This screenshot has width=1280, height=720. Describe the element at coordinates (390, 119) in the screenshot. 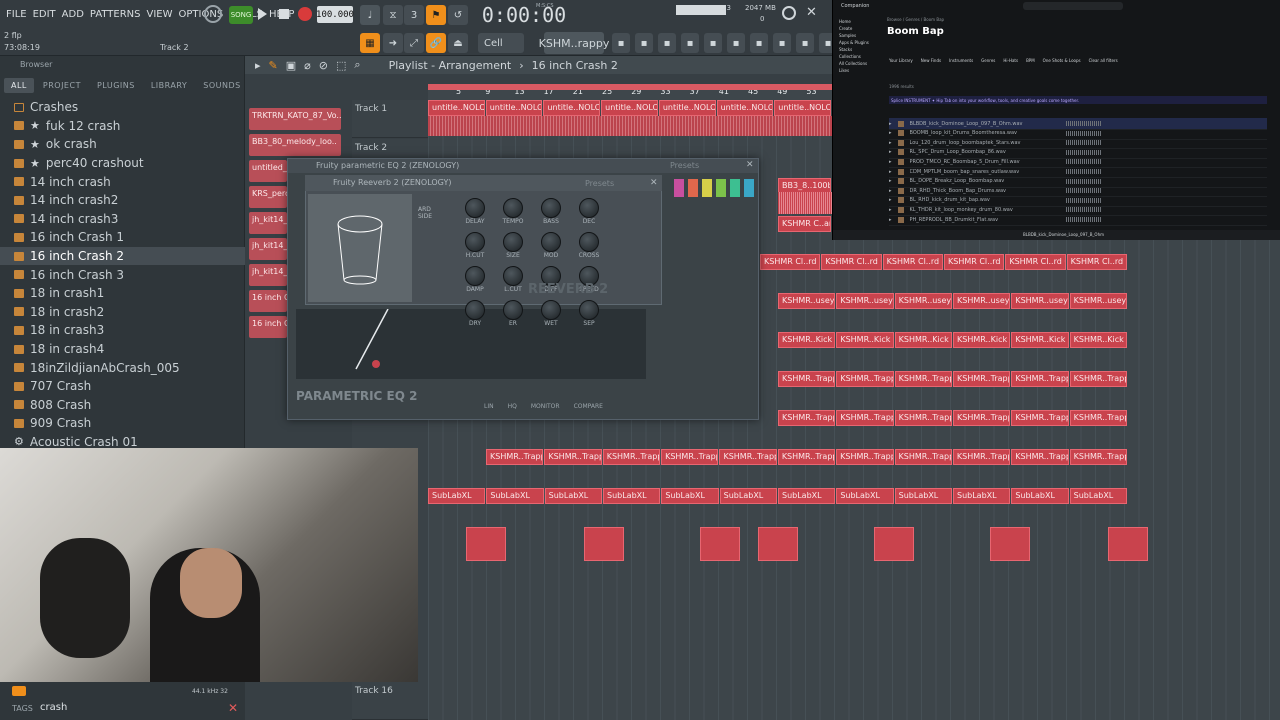

I see `track-header-1: Track 1` at that location.